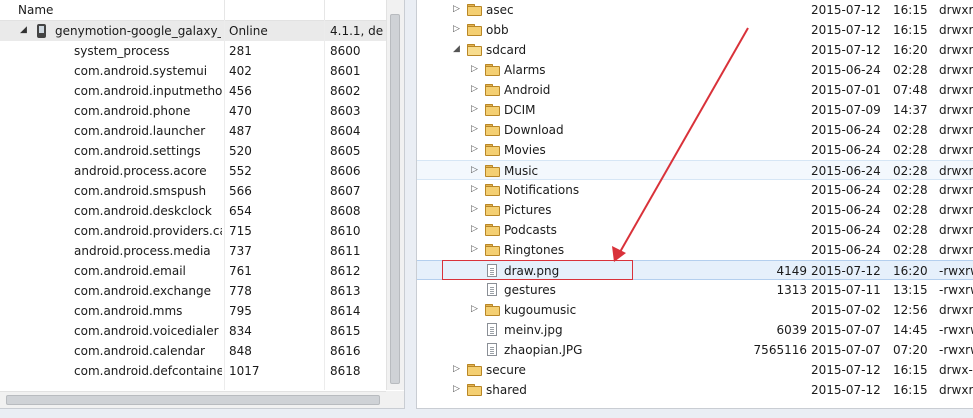  What do you see at coordinates (695, 330) in the screenshot?
I see `file-row: meinv.jpg 6039 2015-07-07 14:45 -rwxrw` at bounding box center [695, 330].